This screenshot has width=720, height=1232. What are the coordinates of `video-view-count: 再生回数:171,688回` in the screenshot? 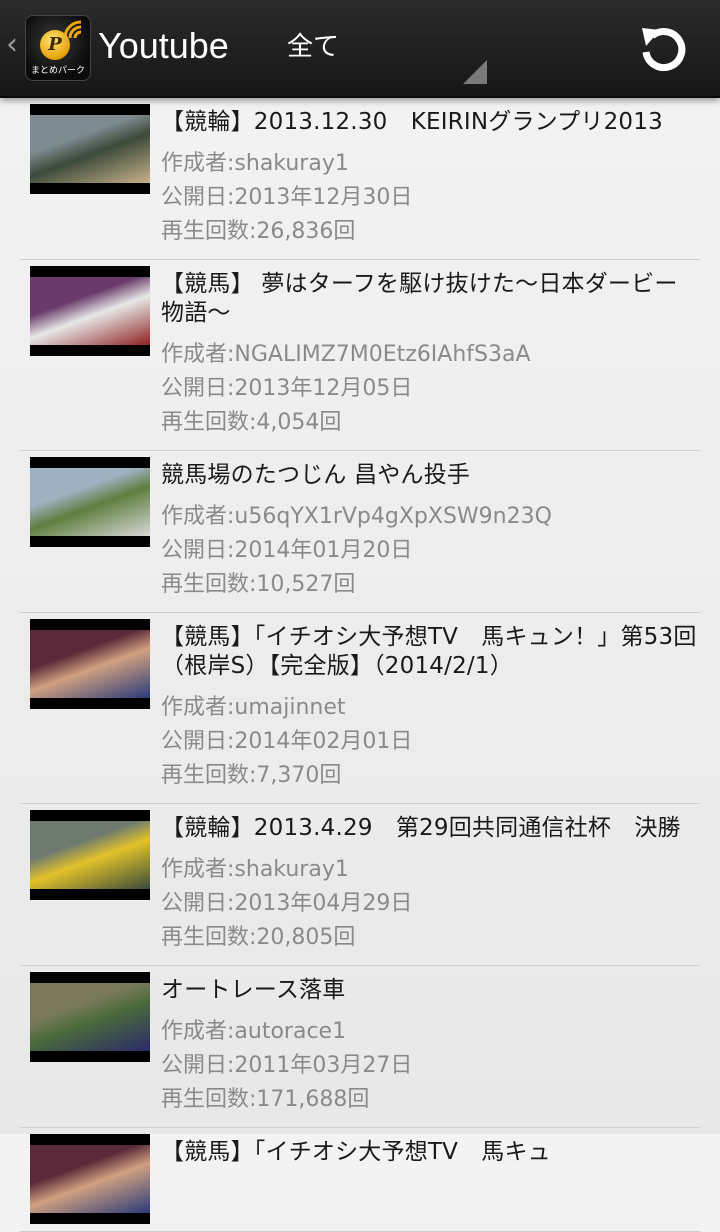 It's located at (265, 1099).